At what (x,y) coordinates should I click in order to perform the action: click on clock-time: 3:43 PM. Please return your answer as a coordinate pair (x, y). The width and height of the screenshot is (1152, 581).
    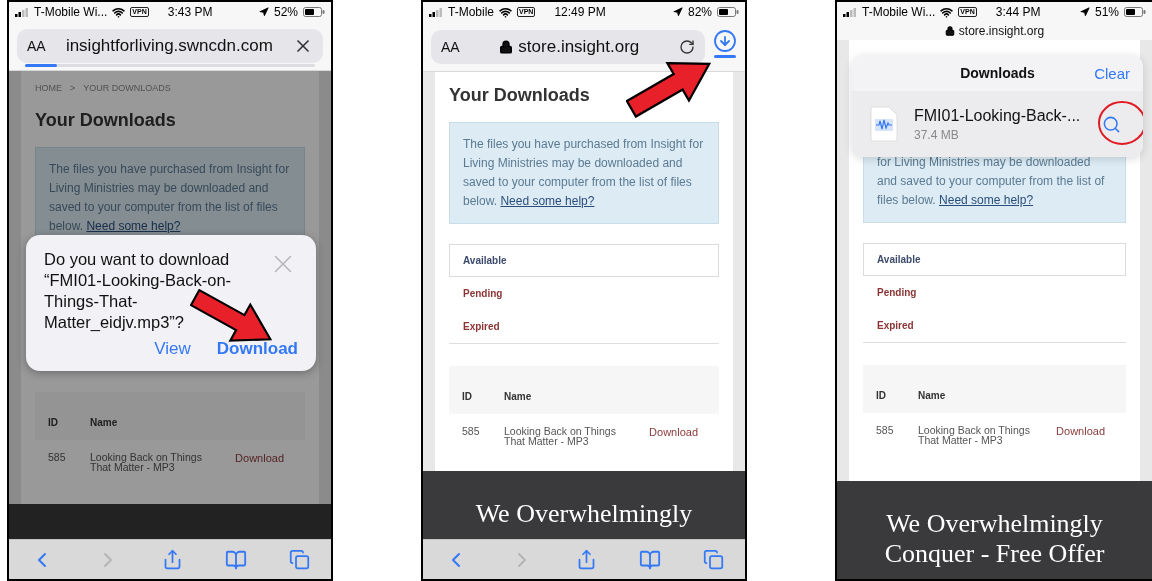
    Looking at the image, I should click on (190, 12).